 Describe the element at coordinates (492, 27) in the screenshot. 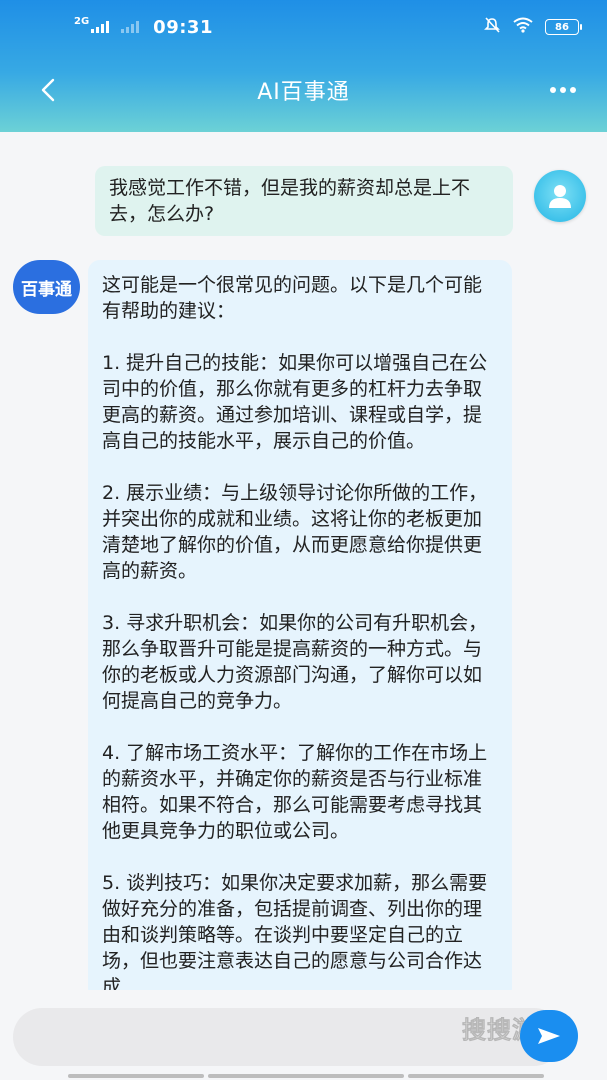

I see `mute-icon` at that location.